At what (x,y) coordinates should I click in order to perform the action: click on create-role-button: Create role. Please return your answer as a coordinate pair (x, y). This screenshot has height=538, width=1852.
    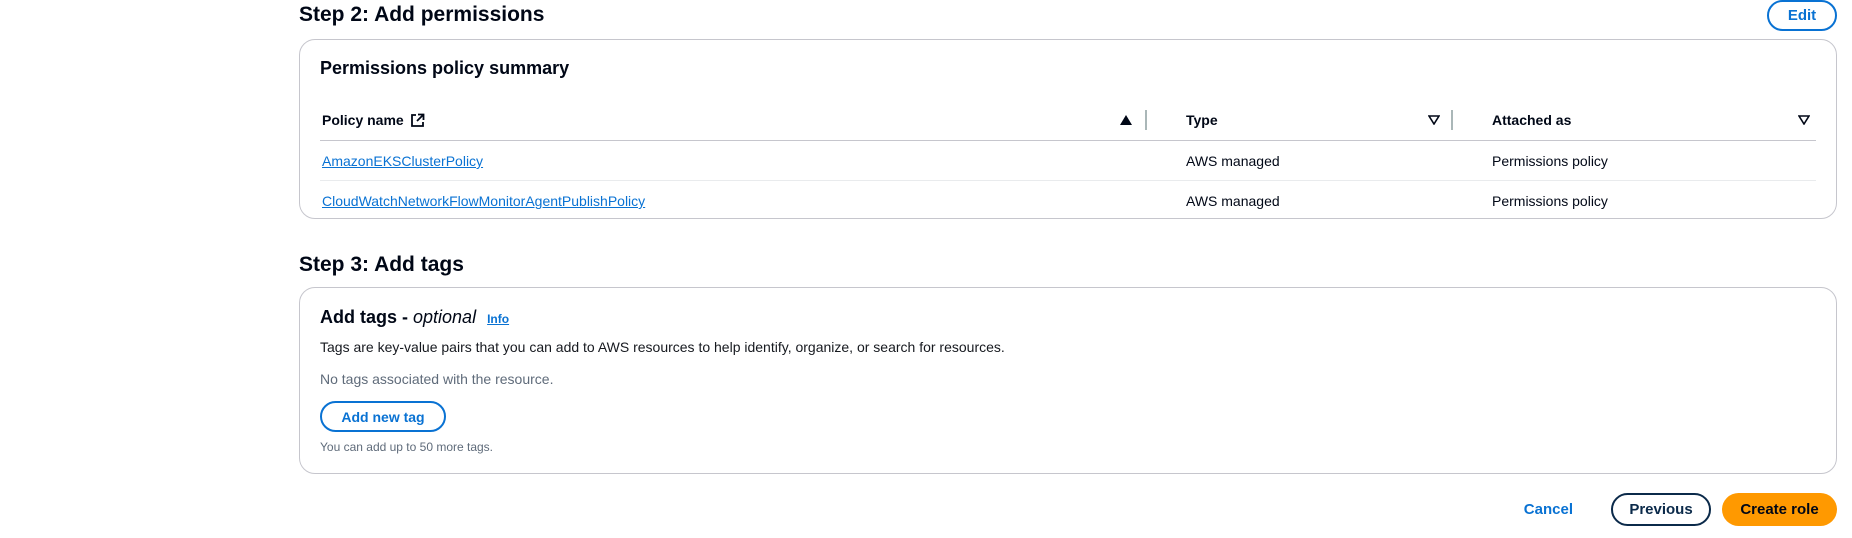
    Looking at the image, I should click on (1779, 509).